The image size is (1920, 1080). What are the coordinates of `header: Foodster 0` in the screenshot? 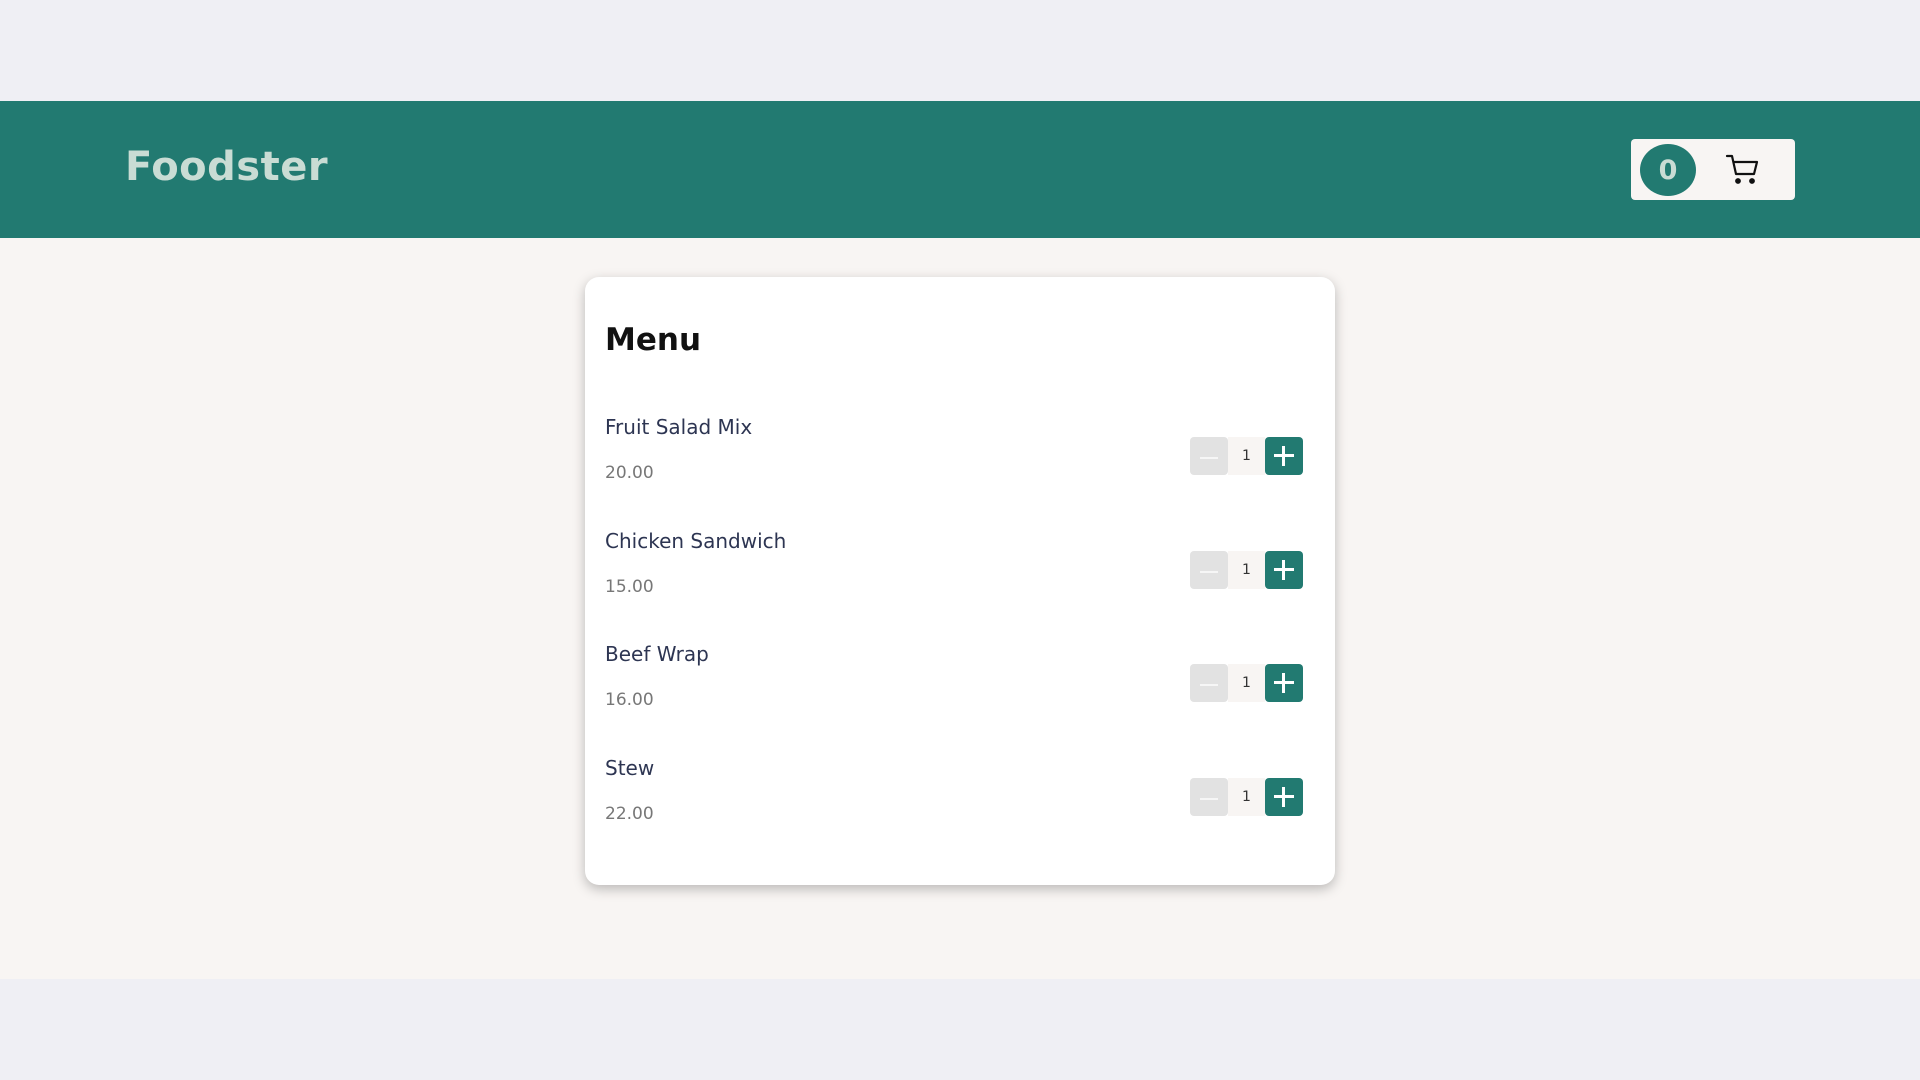 It's located at (960, 169).